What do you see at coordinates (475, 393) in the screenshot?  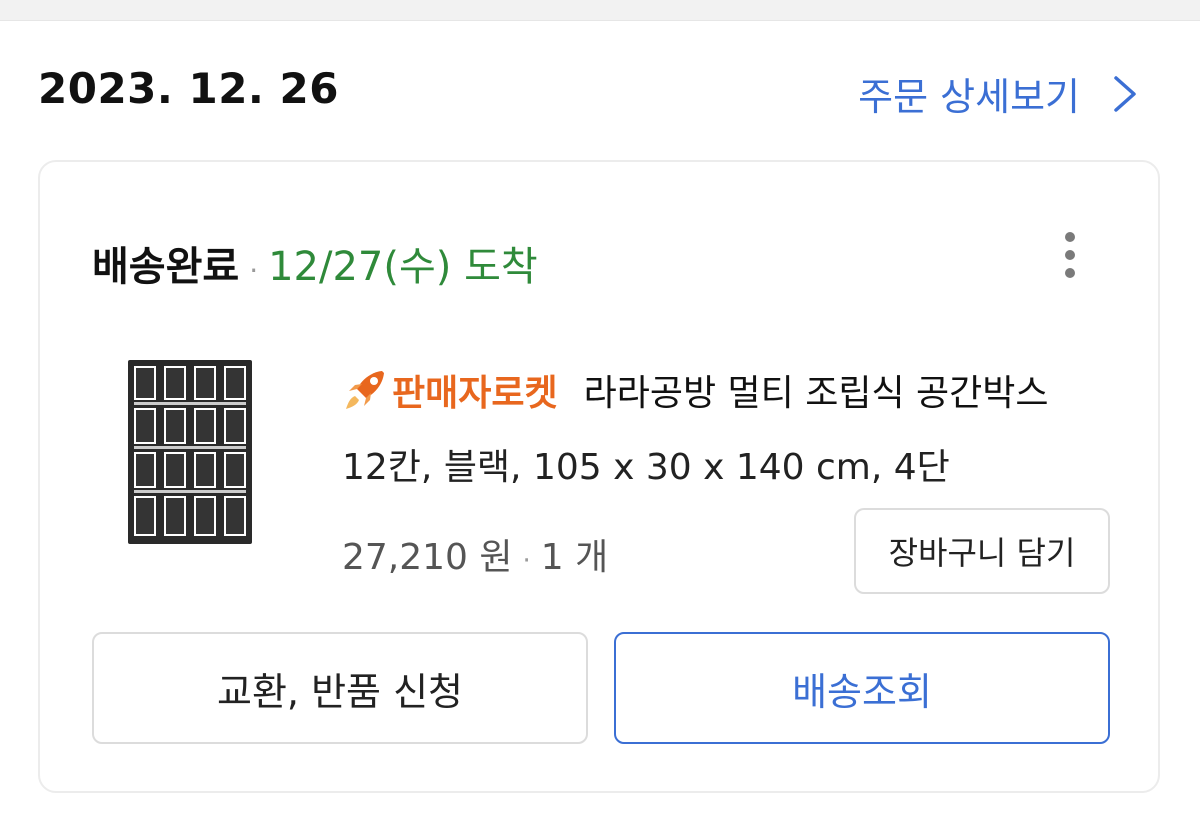 I see `seller-rocket-label: 판매자로켓` at bounding box center [475, 393].